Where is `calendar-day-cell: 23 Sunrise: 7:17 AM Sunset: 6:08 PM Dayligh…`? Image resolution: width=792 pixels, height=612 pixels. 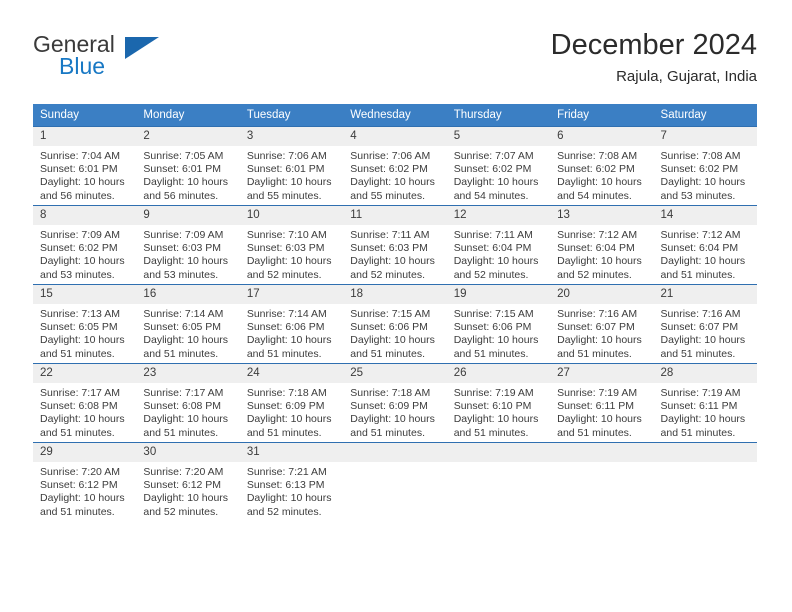
calendar-day-cell: 23 Sunrise: 7:17 AM Sunset: 6:08 PM Dayligh… is located at coordinates (188, 403).